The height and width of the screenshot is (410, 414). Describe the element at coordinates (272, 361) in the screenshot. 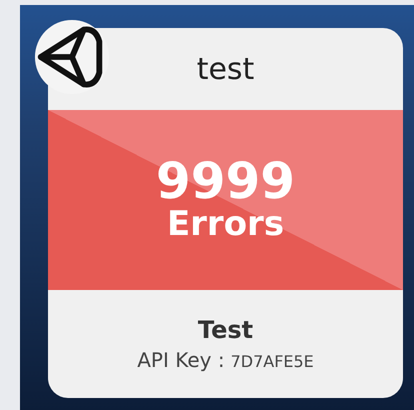

I see `api-key-value: 7D7AFE5E` at that location.